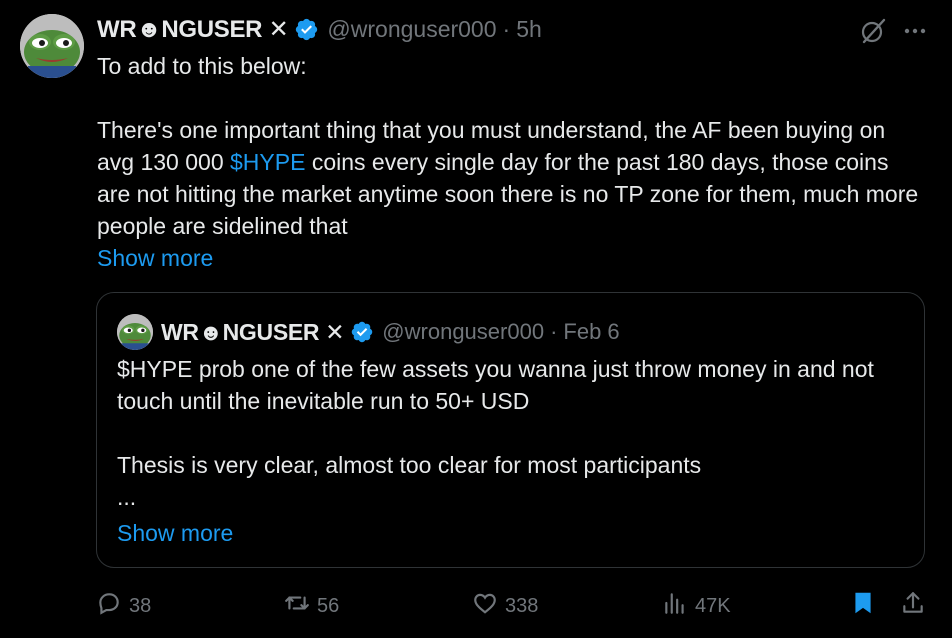 Image resolution: width=952 pixels, height=638 pixels. What do you see at coordinates (109, 606) in the screenshot?
I see `reply-icon` at bounding box center [109, 606].